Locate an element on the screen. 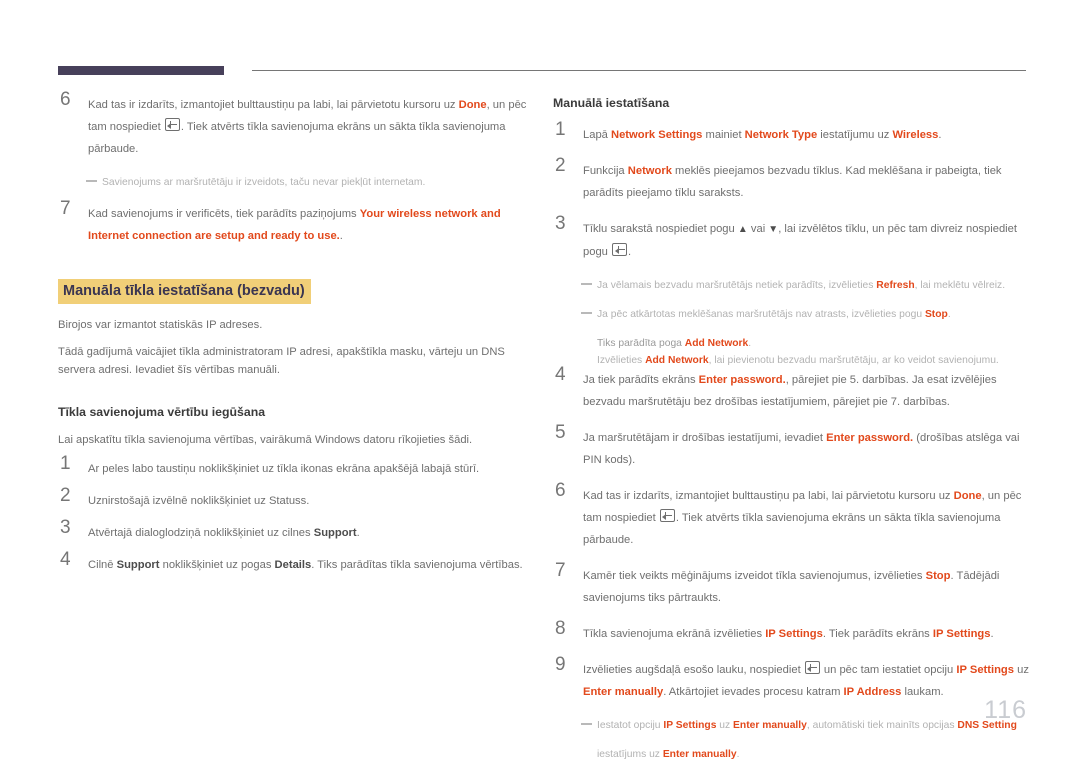 The width and height of the screenshot is (1080, 763). step-number: 7 is located at coordinates (65, 208).